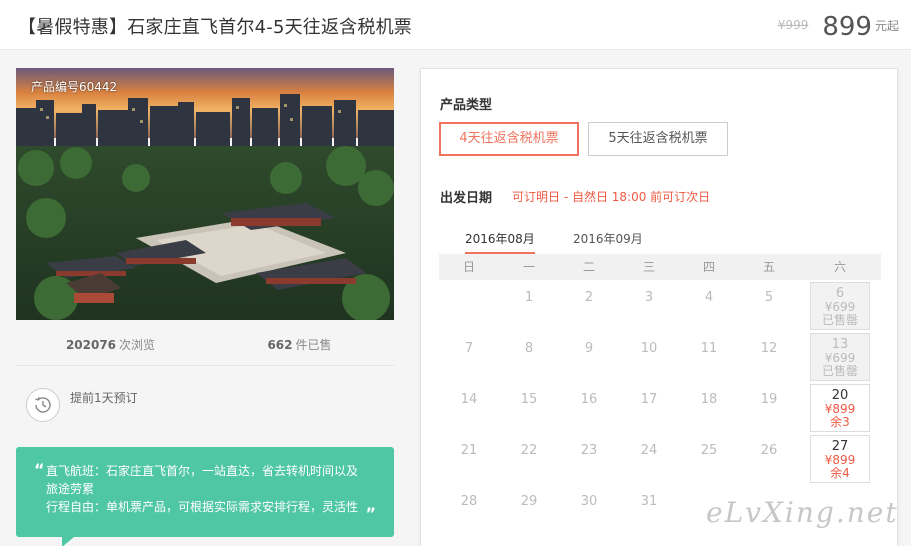 The width and height of the screenshot is (911, 546). I want to click on sold-count: 662, so click(280, 345).